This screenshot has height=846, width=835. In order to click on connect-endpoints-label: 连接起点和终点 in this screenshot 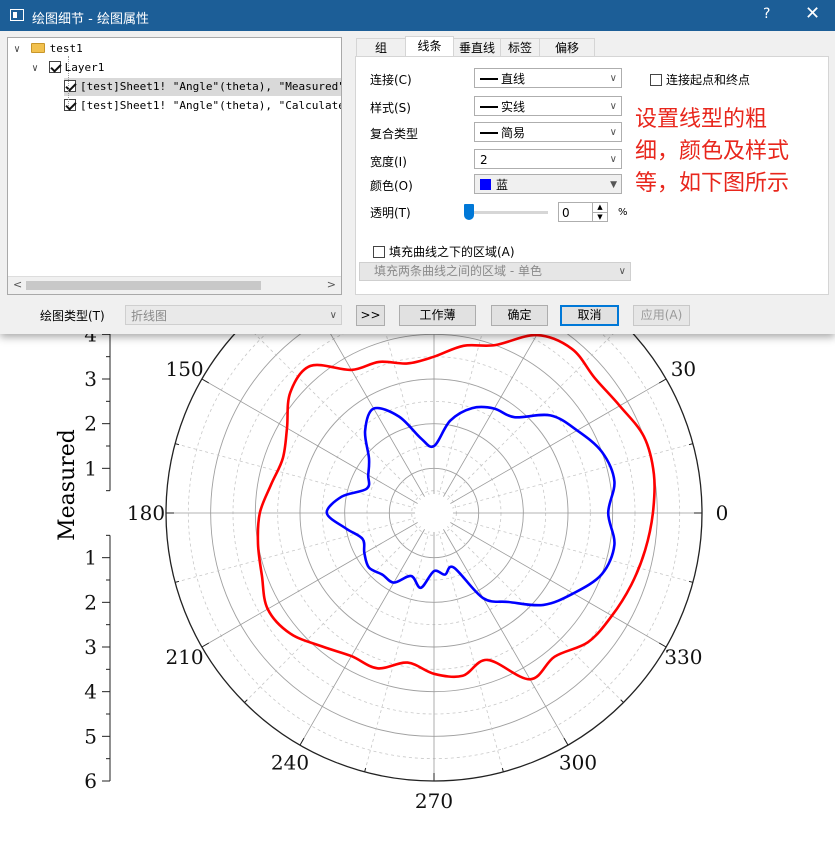, I will do `click(708, 80)`.